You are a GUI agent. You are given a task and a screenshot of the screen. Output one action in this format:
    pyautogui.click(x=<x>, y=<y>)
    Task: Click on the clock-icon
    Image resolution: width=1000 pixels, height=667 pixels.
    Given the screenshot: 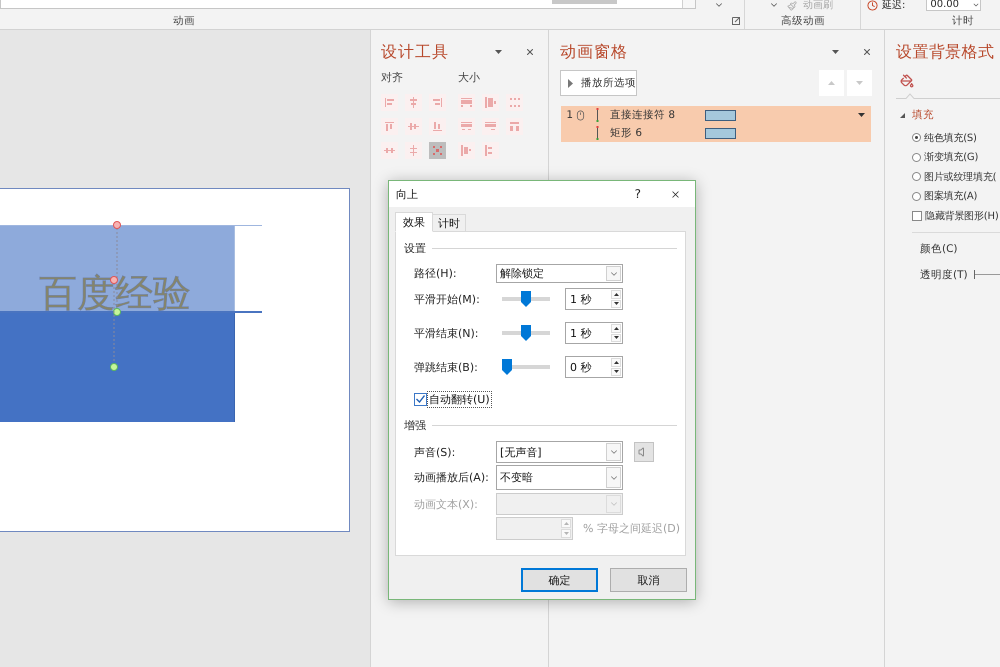 What is the action you would take?
    pyautogui.click(x=872, y=5)
    